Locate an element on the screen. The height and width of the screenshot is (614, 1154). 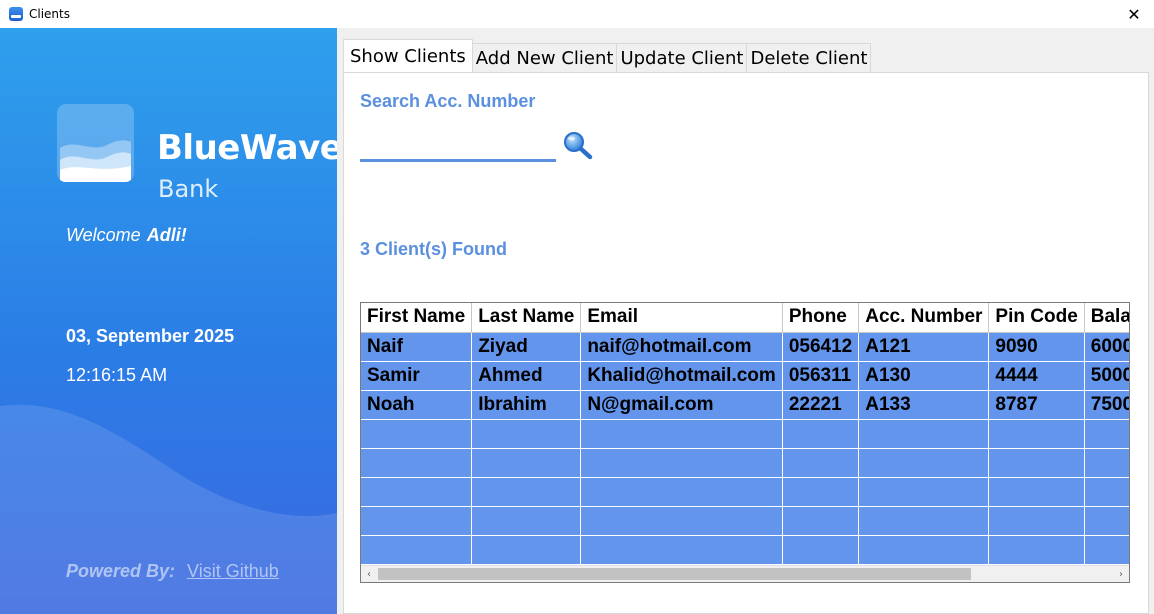
column-header: Balance is located at coordinates (1106, 318).